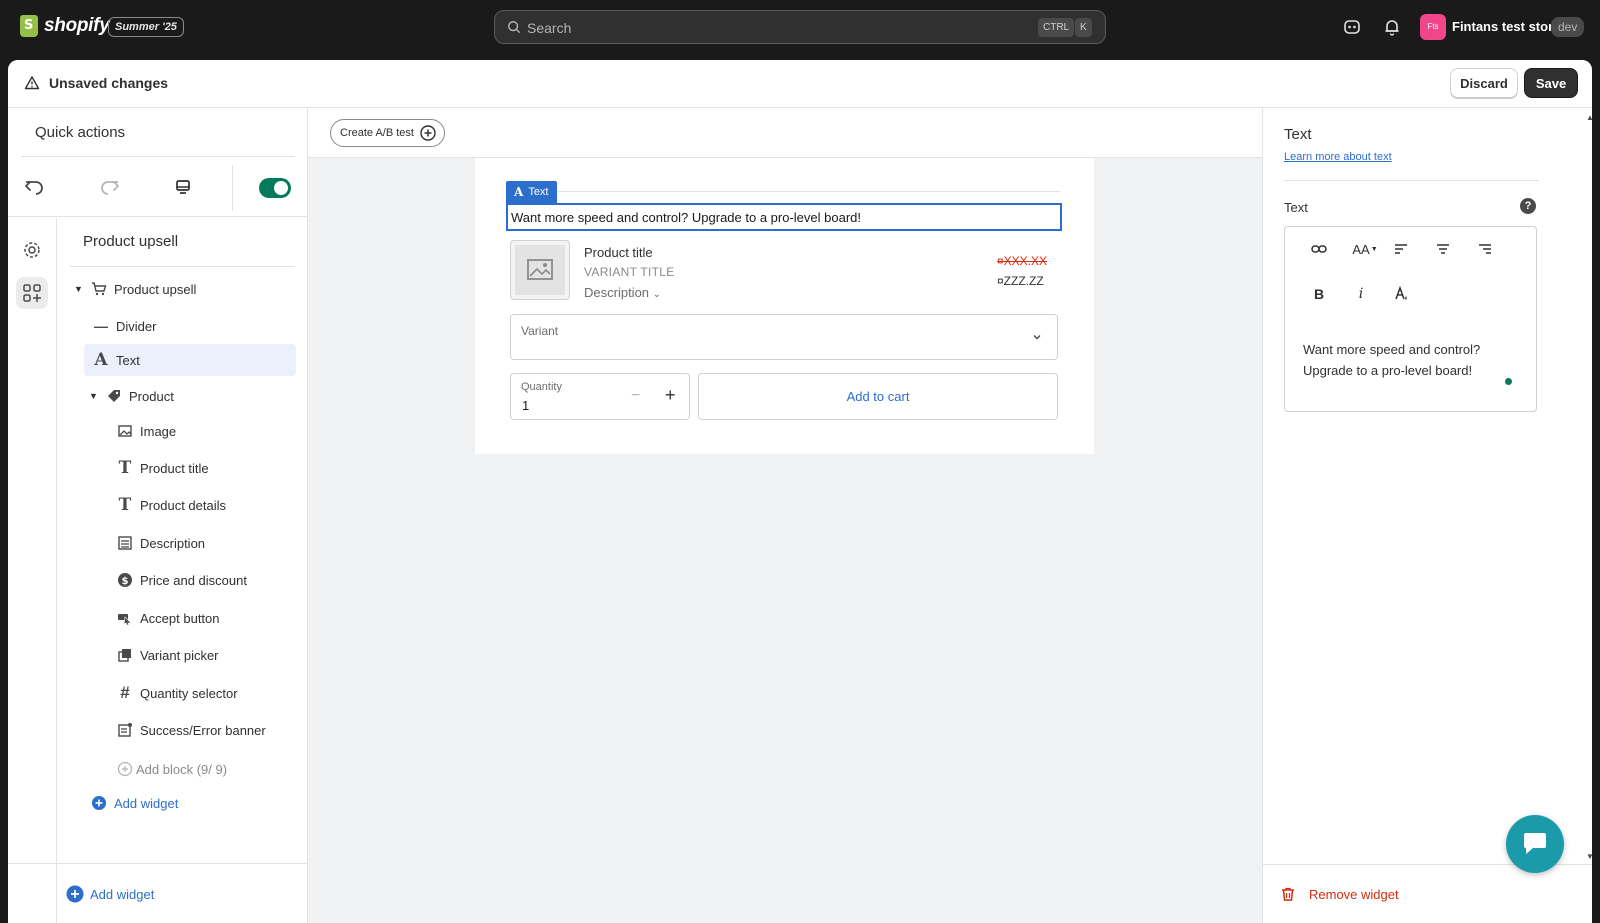 This screenshot has width=1600, height=923. I want to click on align-center-icon, so click(1443, 249).